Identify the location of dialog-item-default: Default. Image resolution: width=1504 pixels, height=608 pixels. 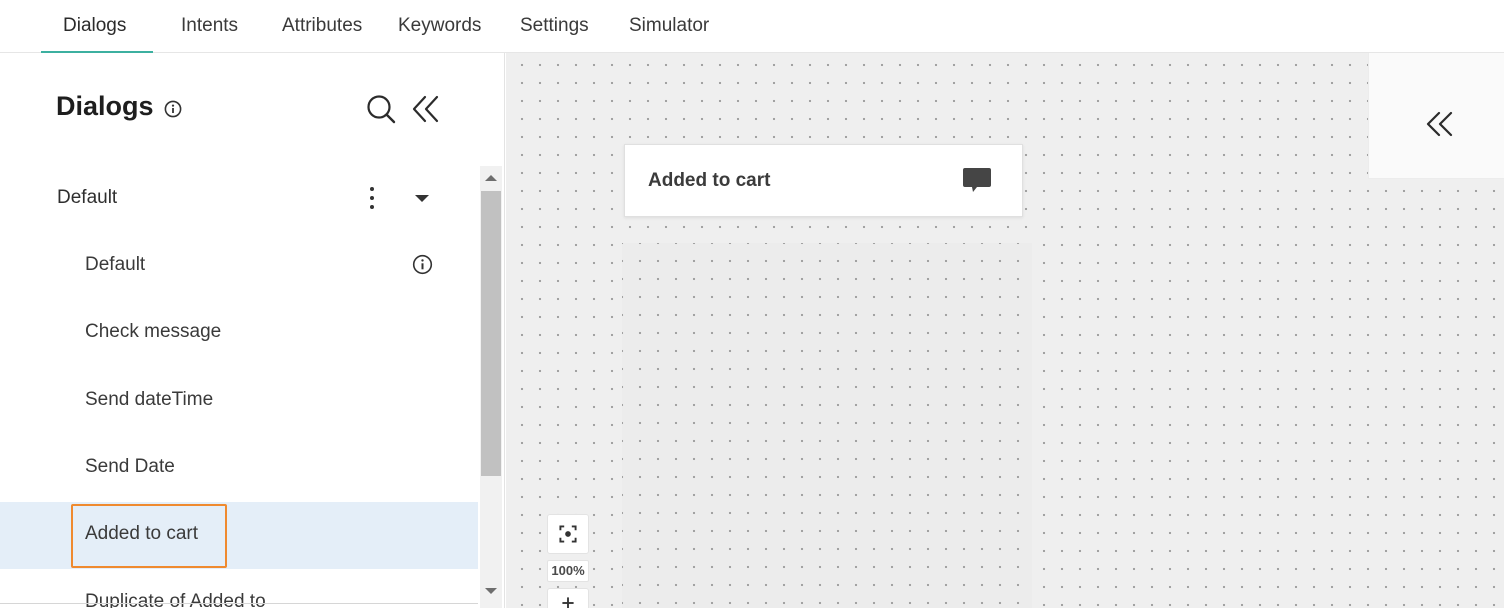
(239, 265).